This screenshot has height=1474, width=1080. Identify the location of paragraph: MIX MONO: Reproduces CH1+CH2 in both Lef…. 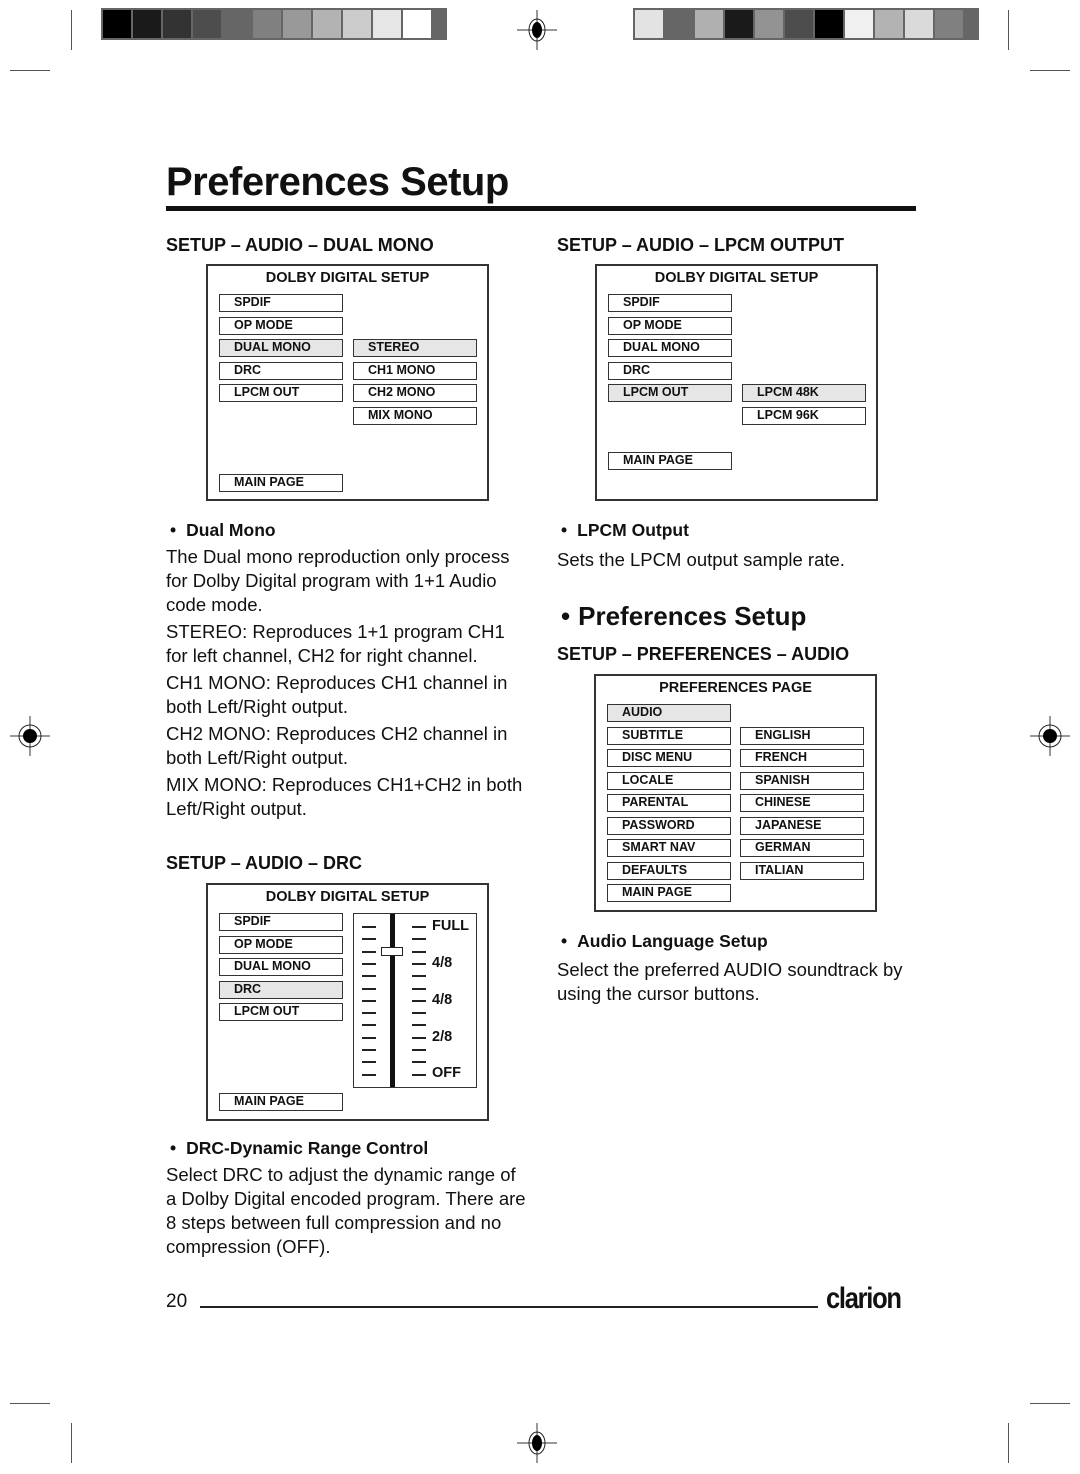
(344, 796).